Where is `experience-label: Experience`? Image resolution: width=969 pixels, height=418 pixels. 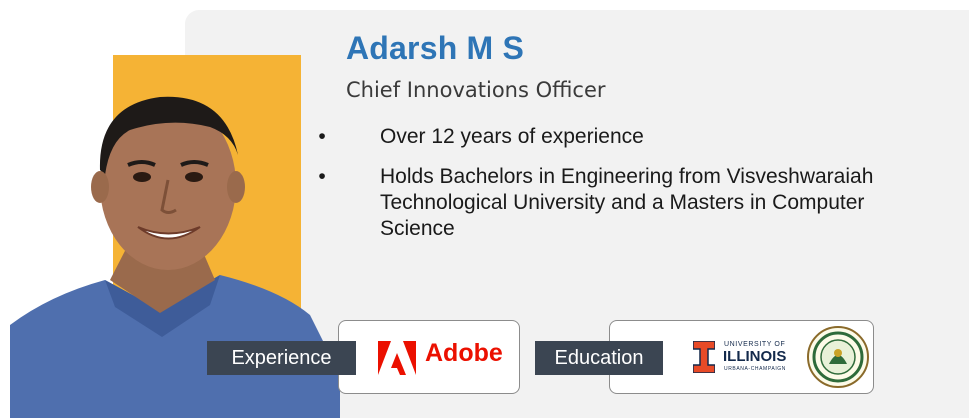 experience-label: Experience is located at coordinates (281, 358).